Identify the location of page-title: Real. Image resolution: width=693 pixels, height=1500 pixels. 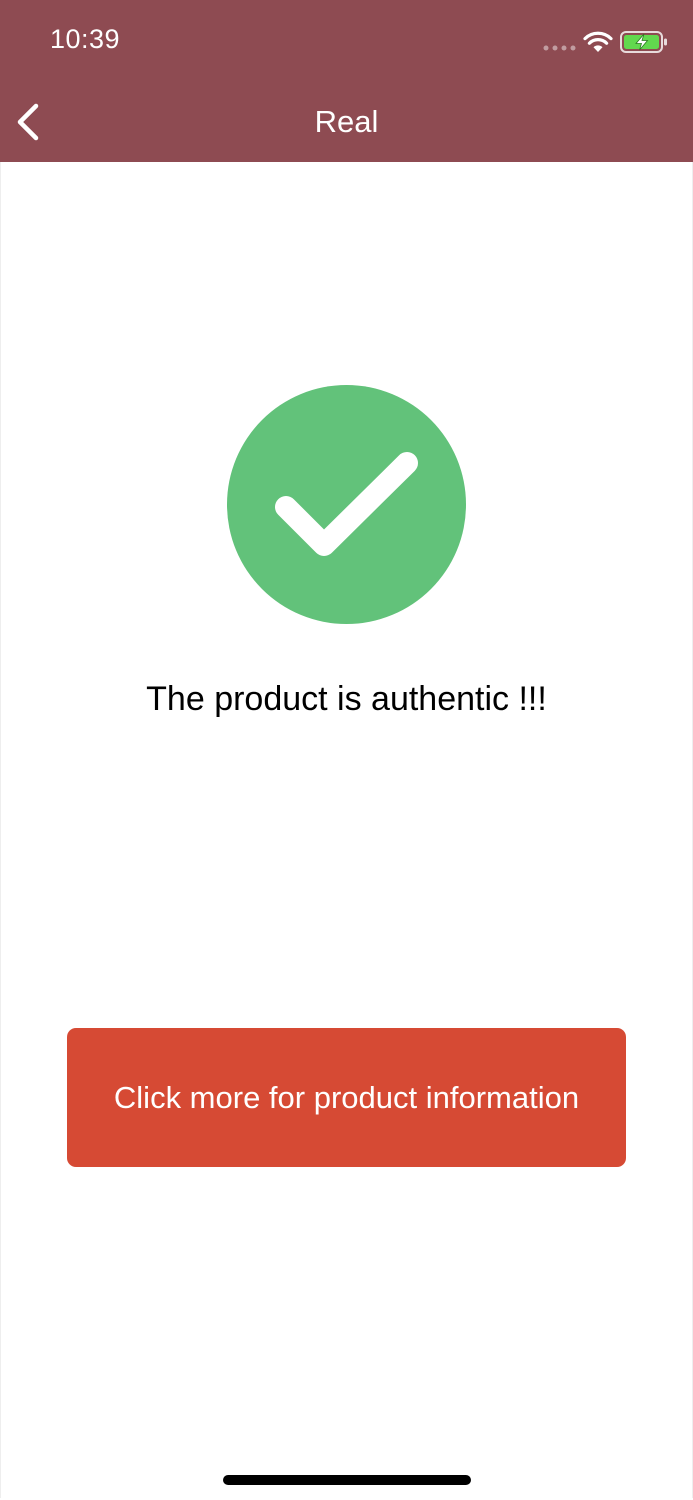
(346, 121).